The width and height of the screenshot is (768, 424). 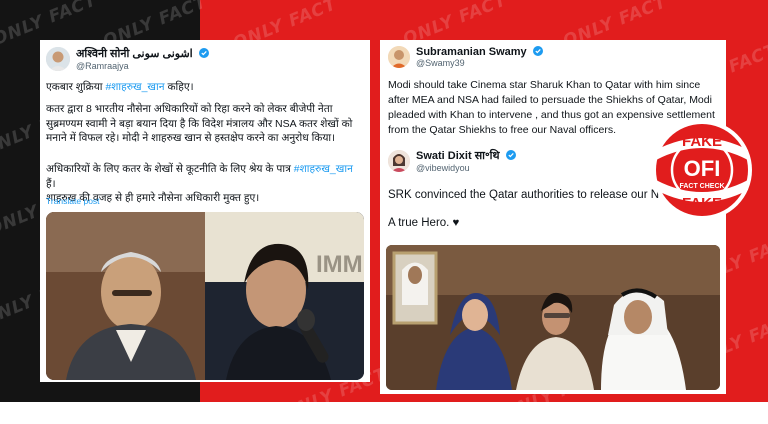 What do you see at coordinates (444, 156) in the screenshot?
I see `author-name: Swati Dixit` at bounding box center [444, 156].